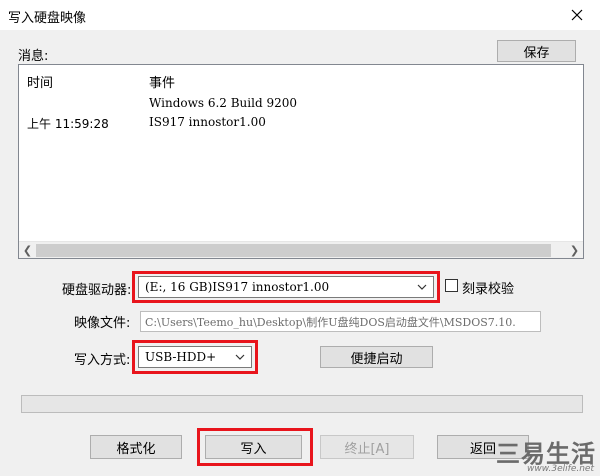 The image size is (600, 476). Describe the element at coordinates (488, 289) in the screenshot. I see `verify-label: 刻录校验` at that location.